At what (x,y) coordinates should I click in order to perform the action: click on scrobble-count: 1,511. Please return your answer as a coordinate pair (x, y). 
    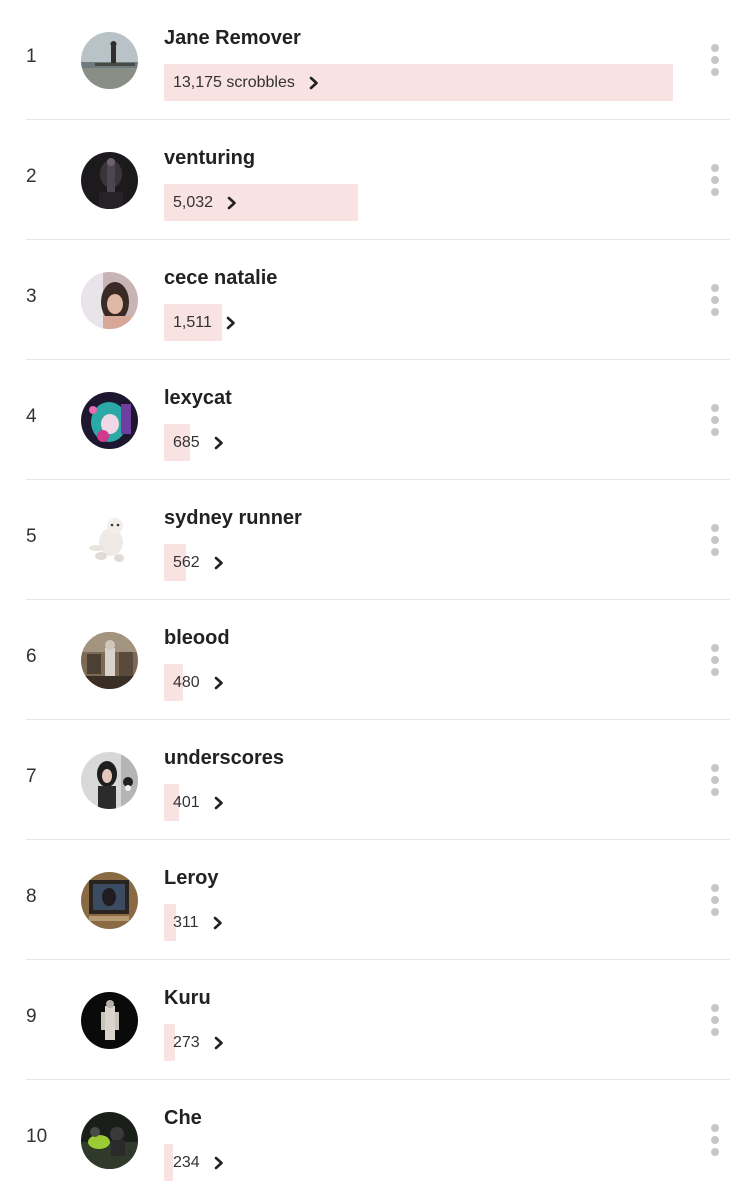
    Looking at the image, I should click on (205, 322).